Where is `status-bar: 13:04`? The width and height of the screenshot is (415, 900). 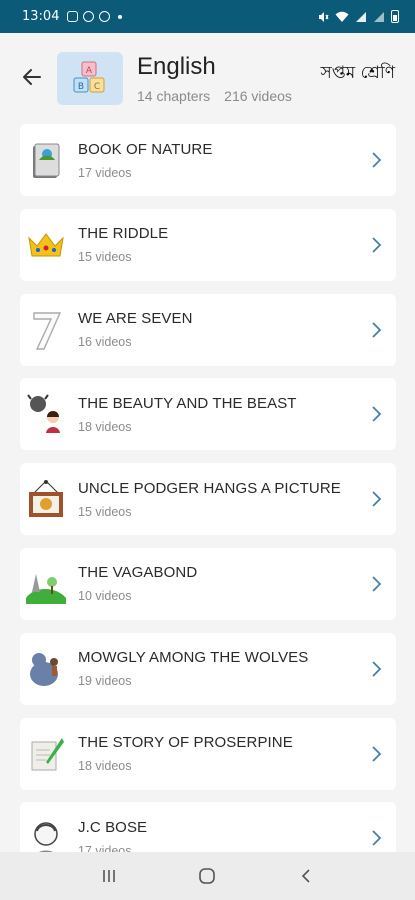
status-bar: 13:04 is located at coordinates (207, 16).